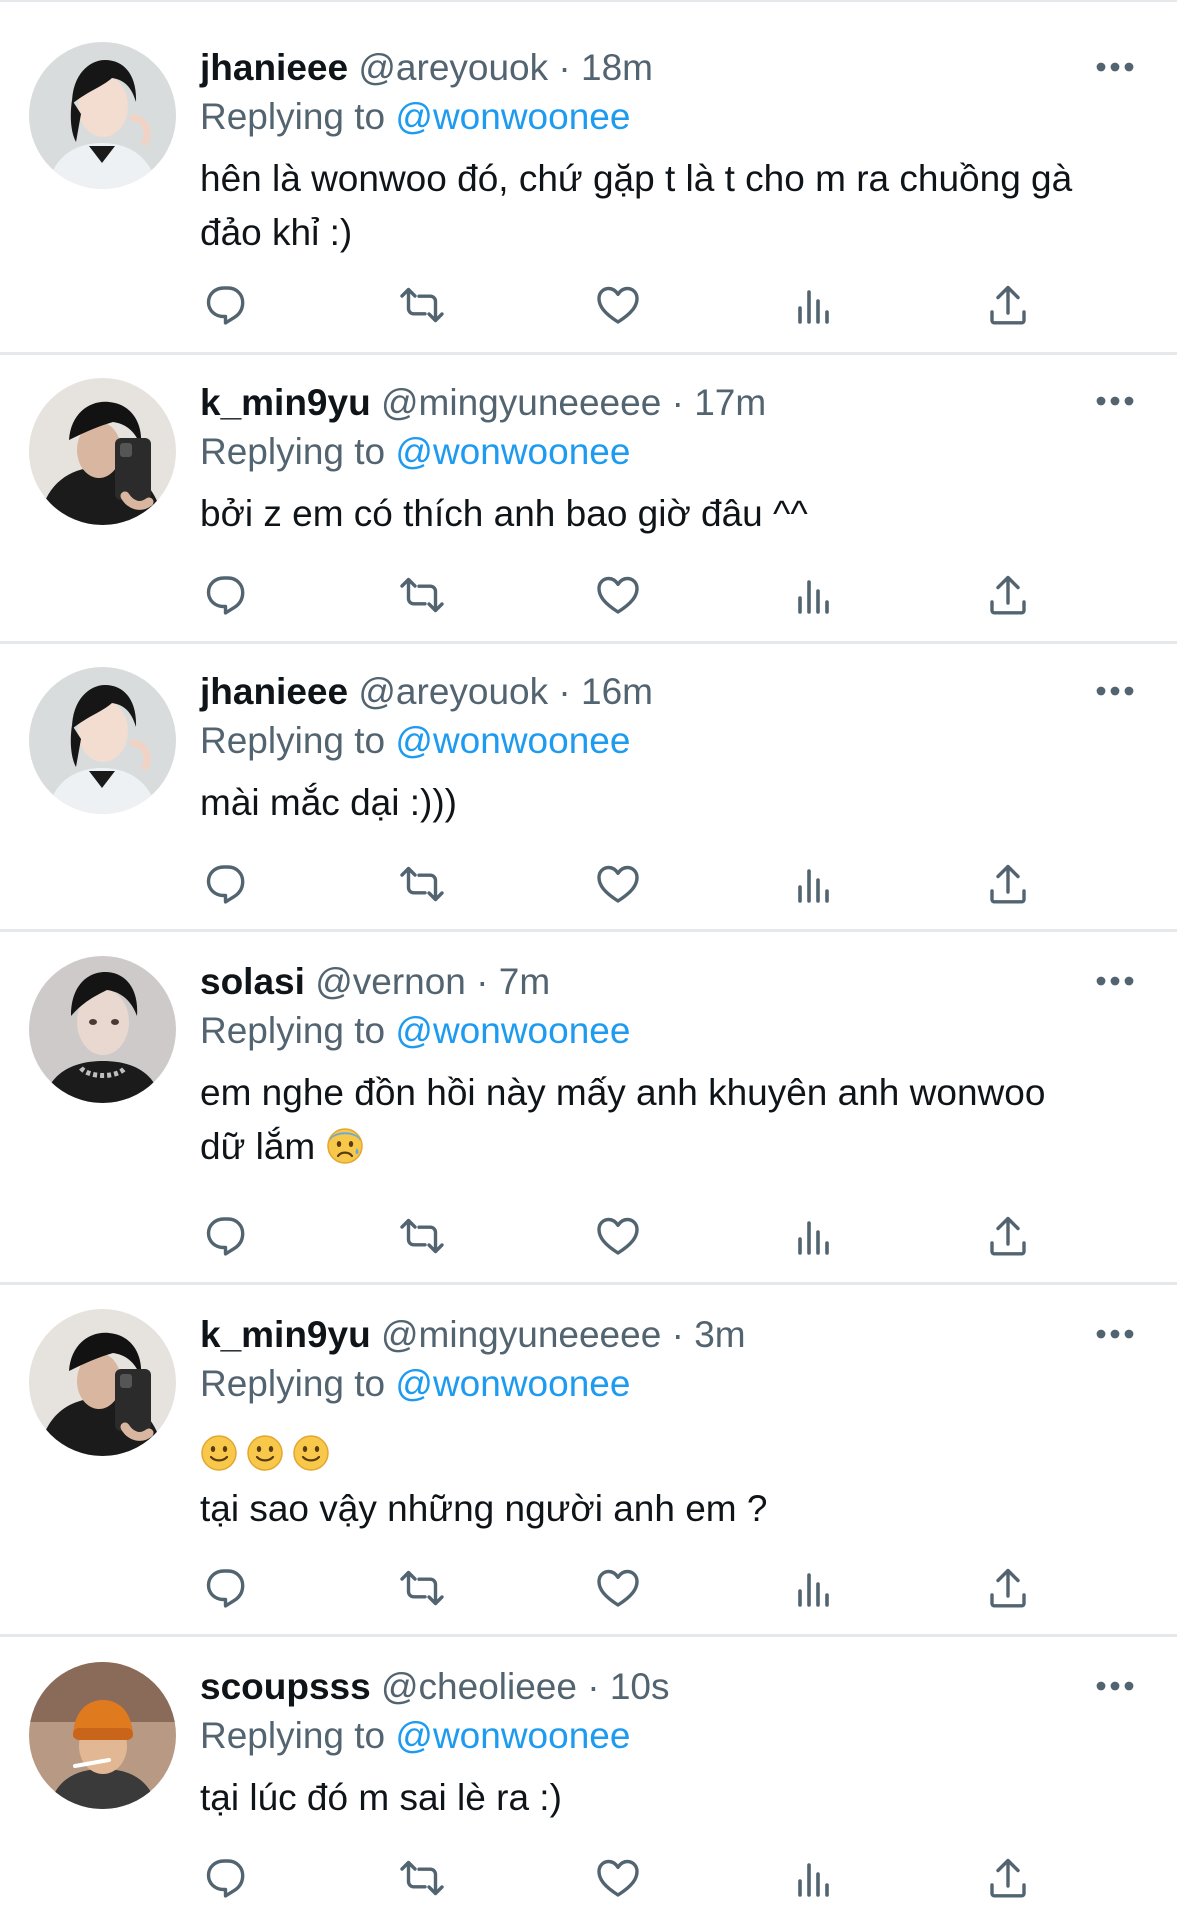 This screenshot has height=1920, width=1177. Describe the element at coordinates (670, 1509) in the screenshot. I see `tweet-text: tại sao vậy những người anh em ?` at that location.